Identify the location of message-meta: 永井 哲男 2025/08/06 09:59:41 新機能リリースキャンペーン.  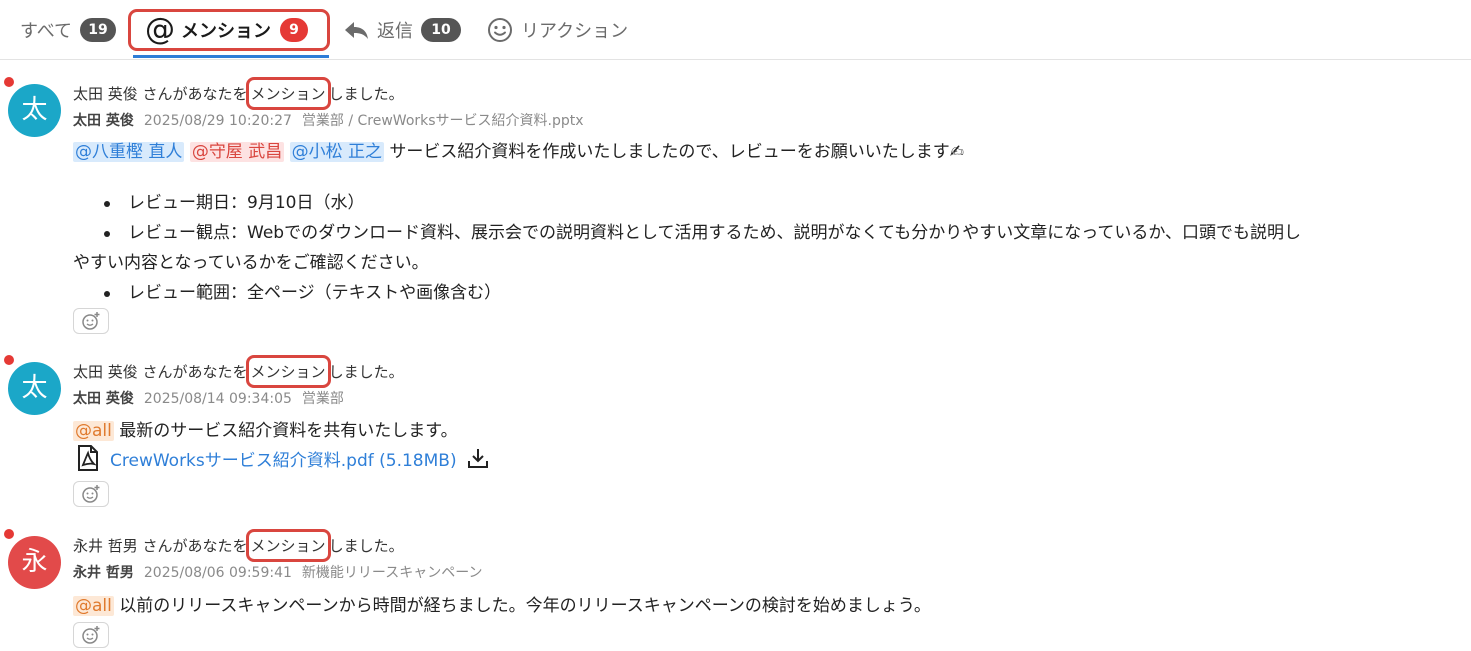
(278, 572).